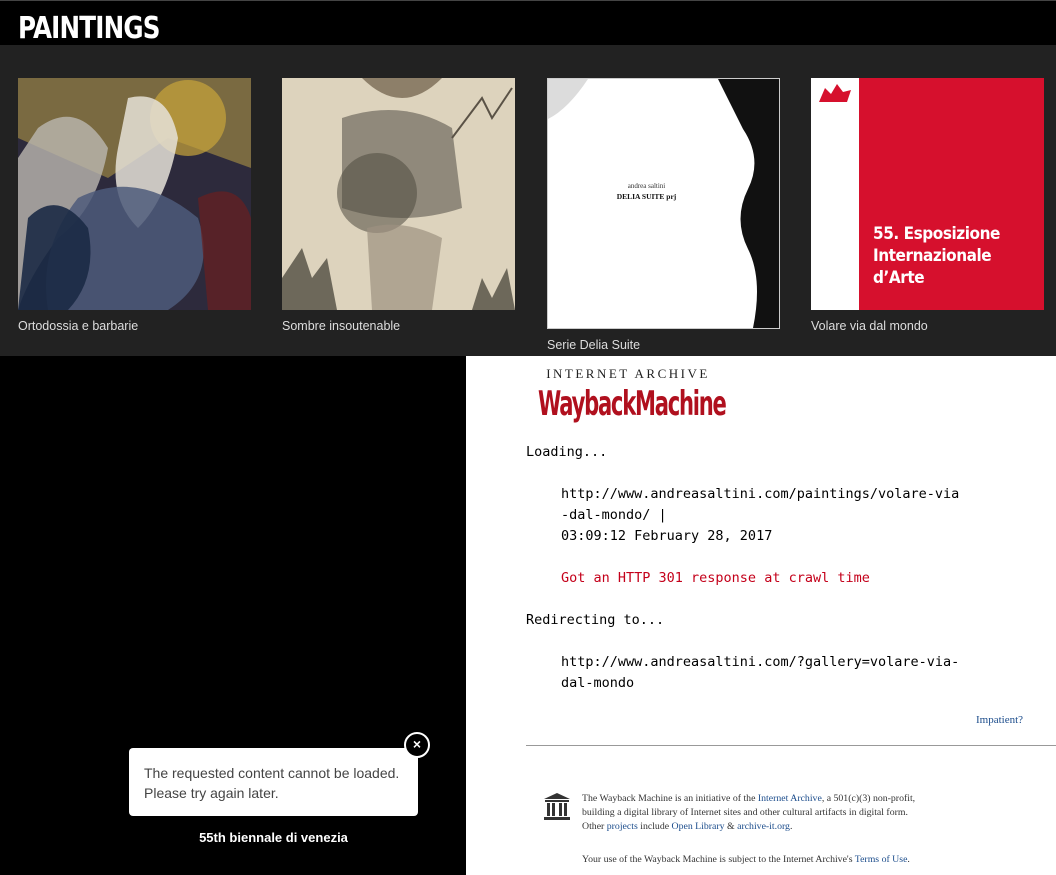  What do you see at coordinates (869, 326) in the screenshot?
I see `painting-caption: Volare via dal mondo` at bounding box center [869, 326].